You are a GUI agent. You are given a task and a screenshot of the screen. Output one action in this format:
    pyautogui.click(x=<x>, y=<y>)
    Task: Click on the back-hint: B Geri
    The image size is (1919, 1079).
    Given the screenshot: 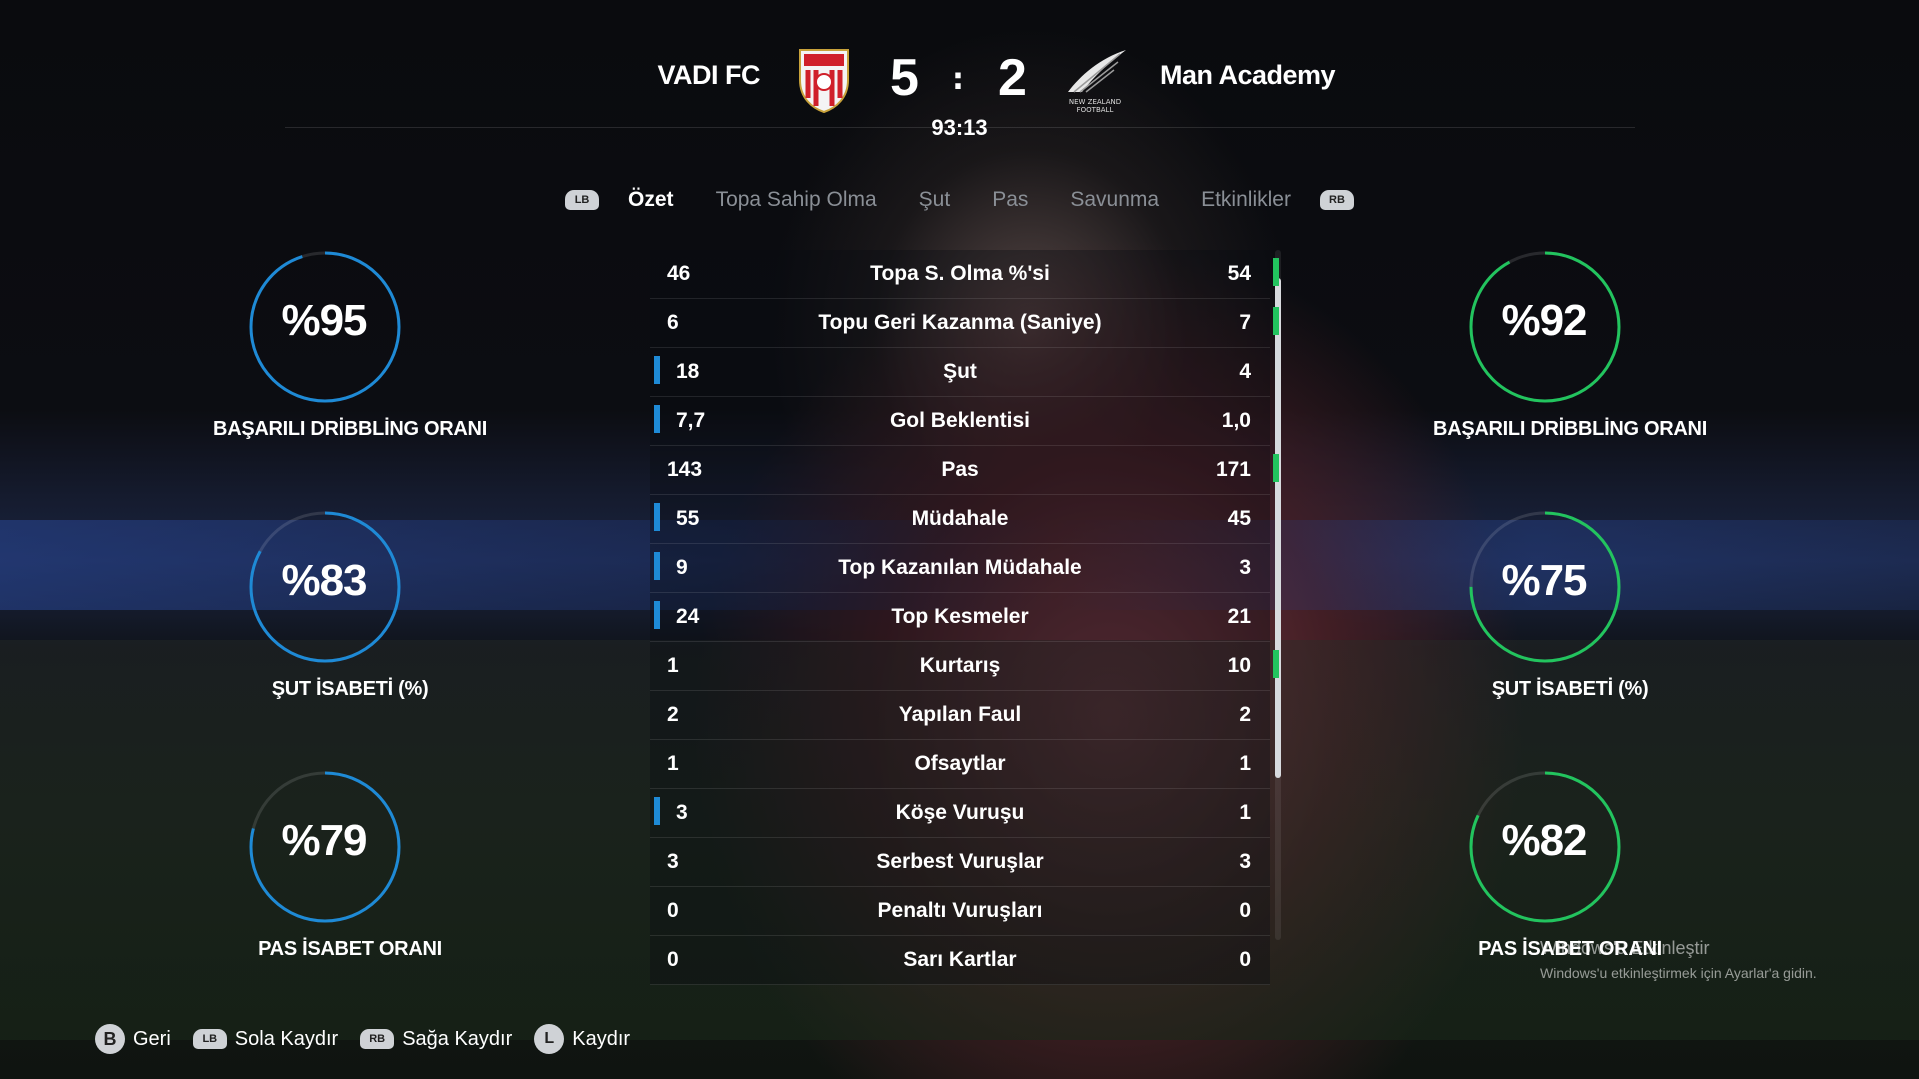 What is the action you would take?
    pyautogui.click(x=133, y=1039)
    